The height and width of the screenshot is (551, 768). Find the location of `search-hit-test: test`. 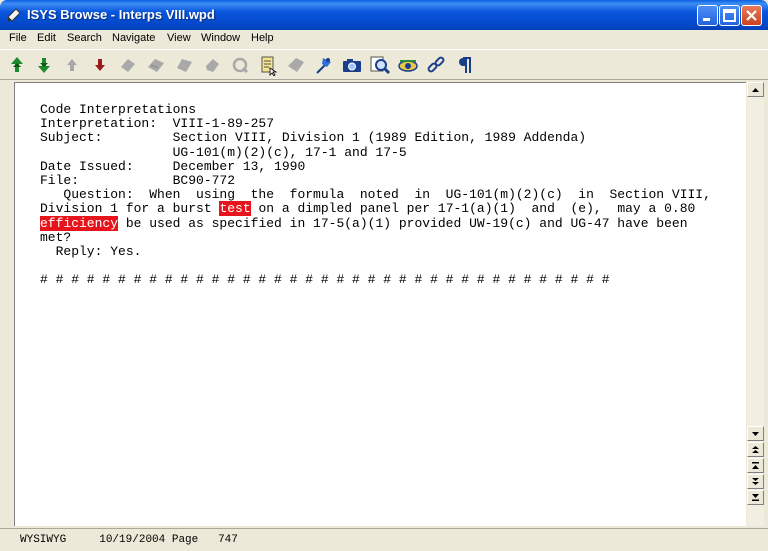

search-hit-test: test is located at coordinates (235, 209).